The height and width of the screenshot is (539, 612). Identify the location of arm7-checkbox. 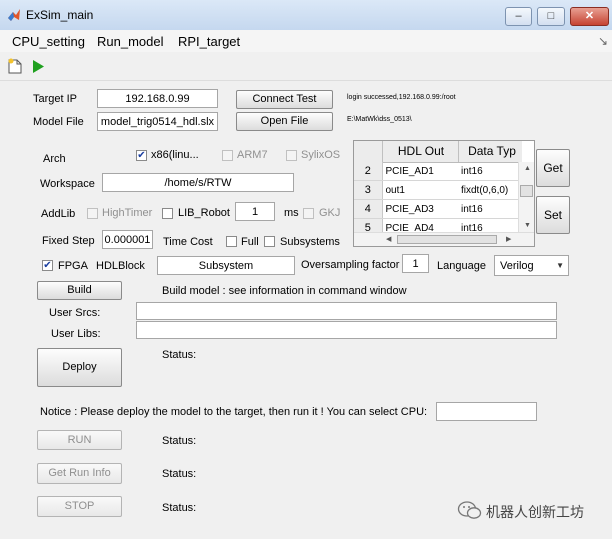
(227, 155).